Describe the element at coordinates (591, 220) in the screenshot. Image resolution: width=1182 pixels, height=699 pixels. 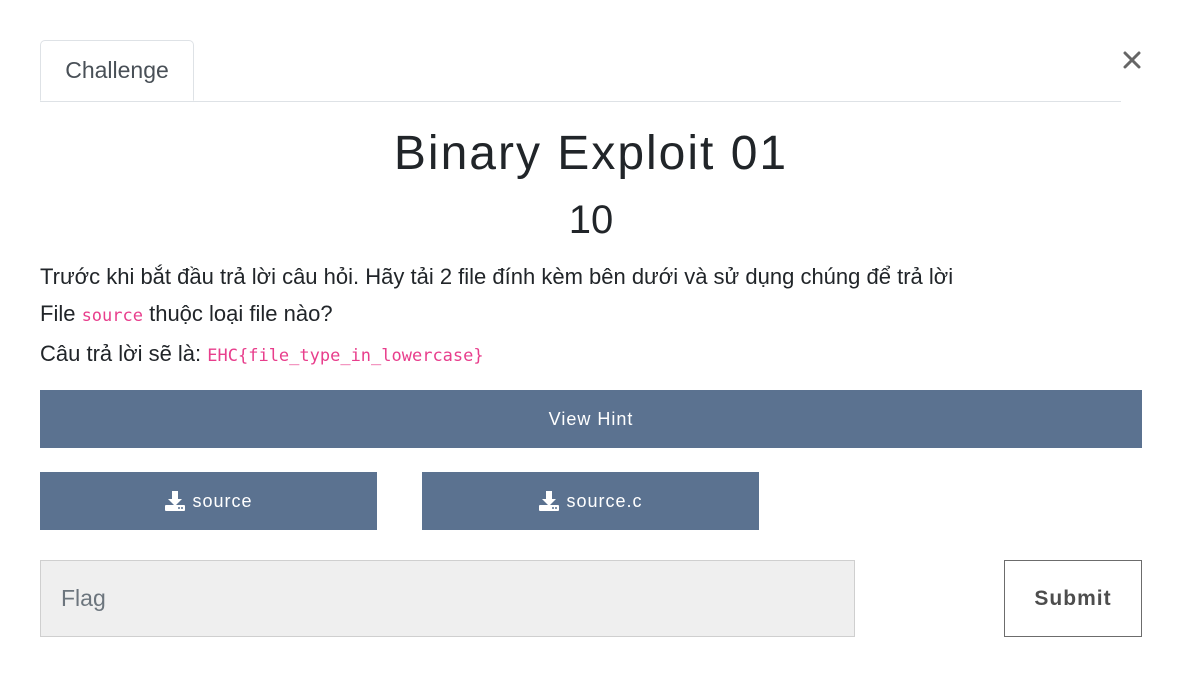
I see `challenge-points: 10` at that location.